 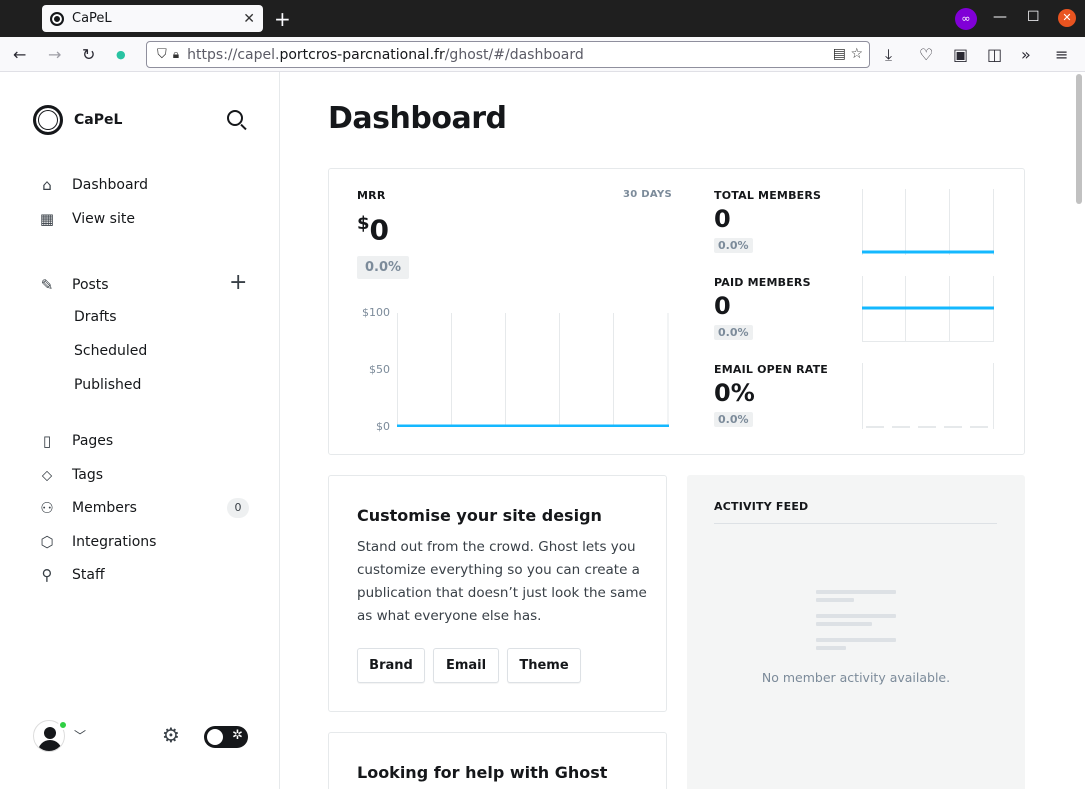 I want to click on paid-members-value: 0, so click(x=722, y=306).